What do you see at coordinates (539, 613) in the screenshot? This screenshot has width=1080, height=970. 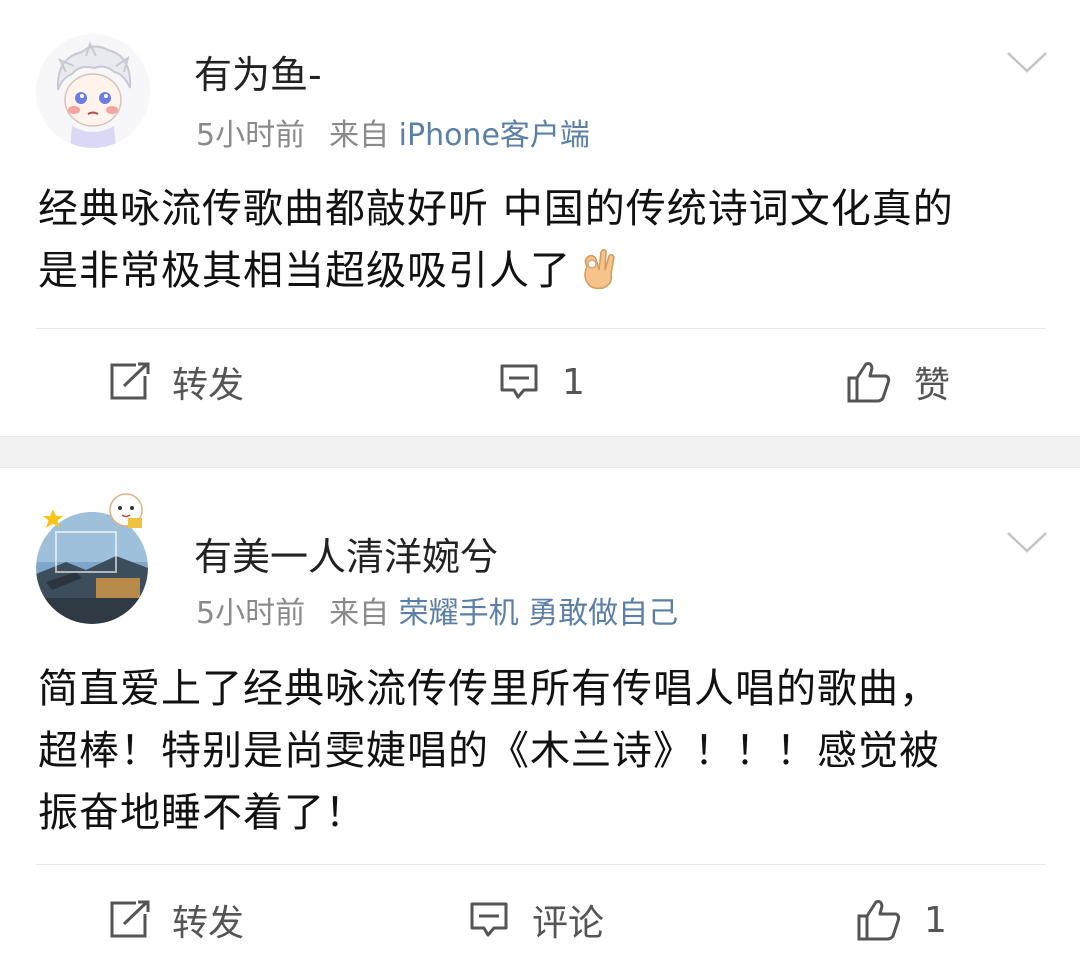 I see `source-link: 荣耀手机 勇敢做自己` at bounding box center [539, 613].